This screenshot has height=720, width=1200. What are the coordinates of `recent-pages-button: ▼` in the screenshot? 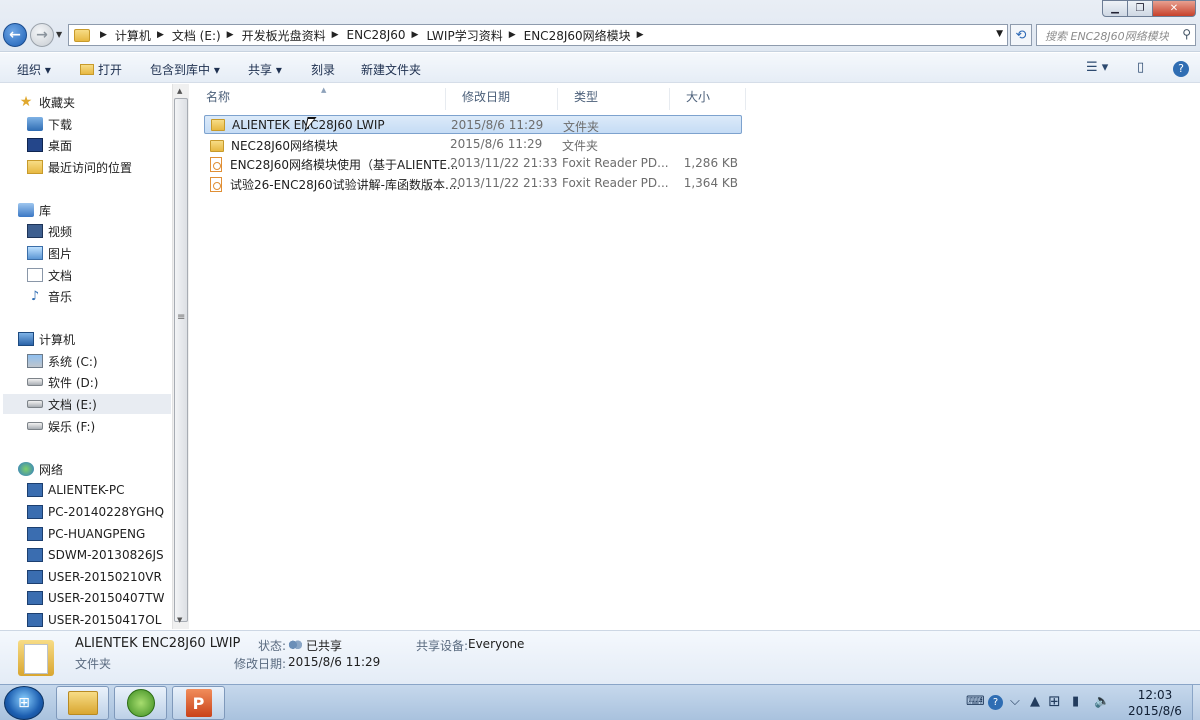 It's located at (59, 34).